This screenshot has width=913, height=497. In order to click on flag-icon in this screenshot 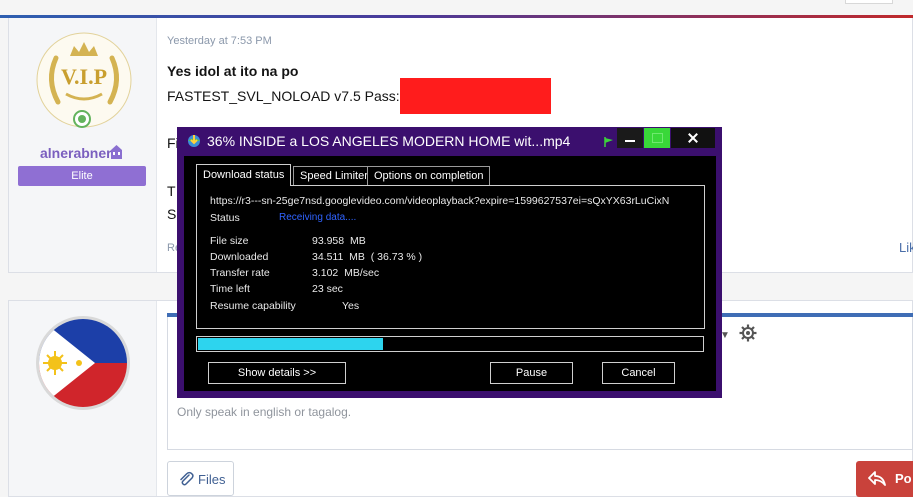, I will do `click(608, 142)`.